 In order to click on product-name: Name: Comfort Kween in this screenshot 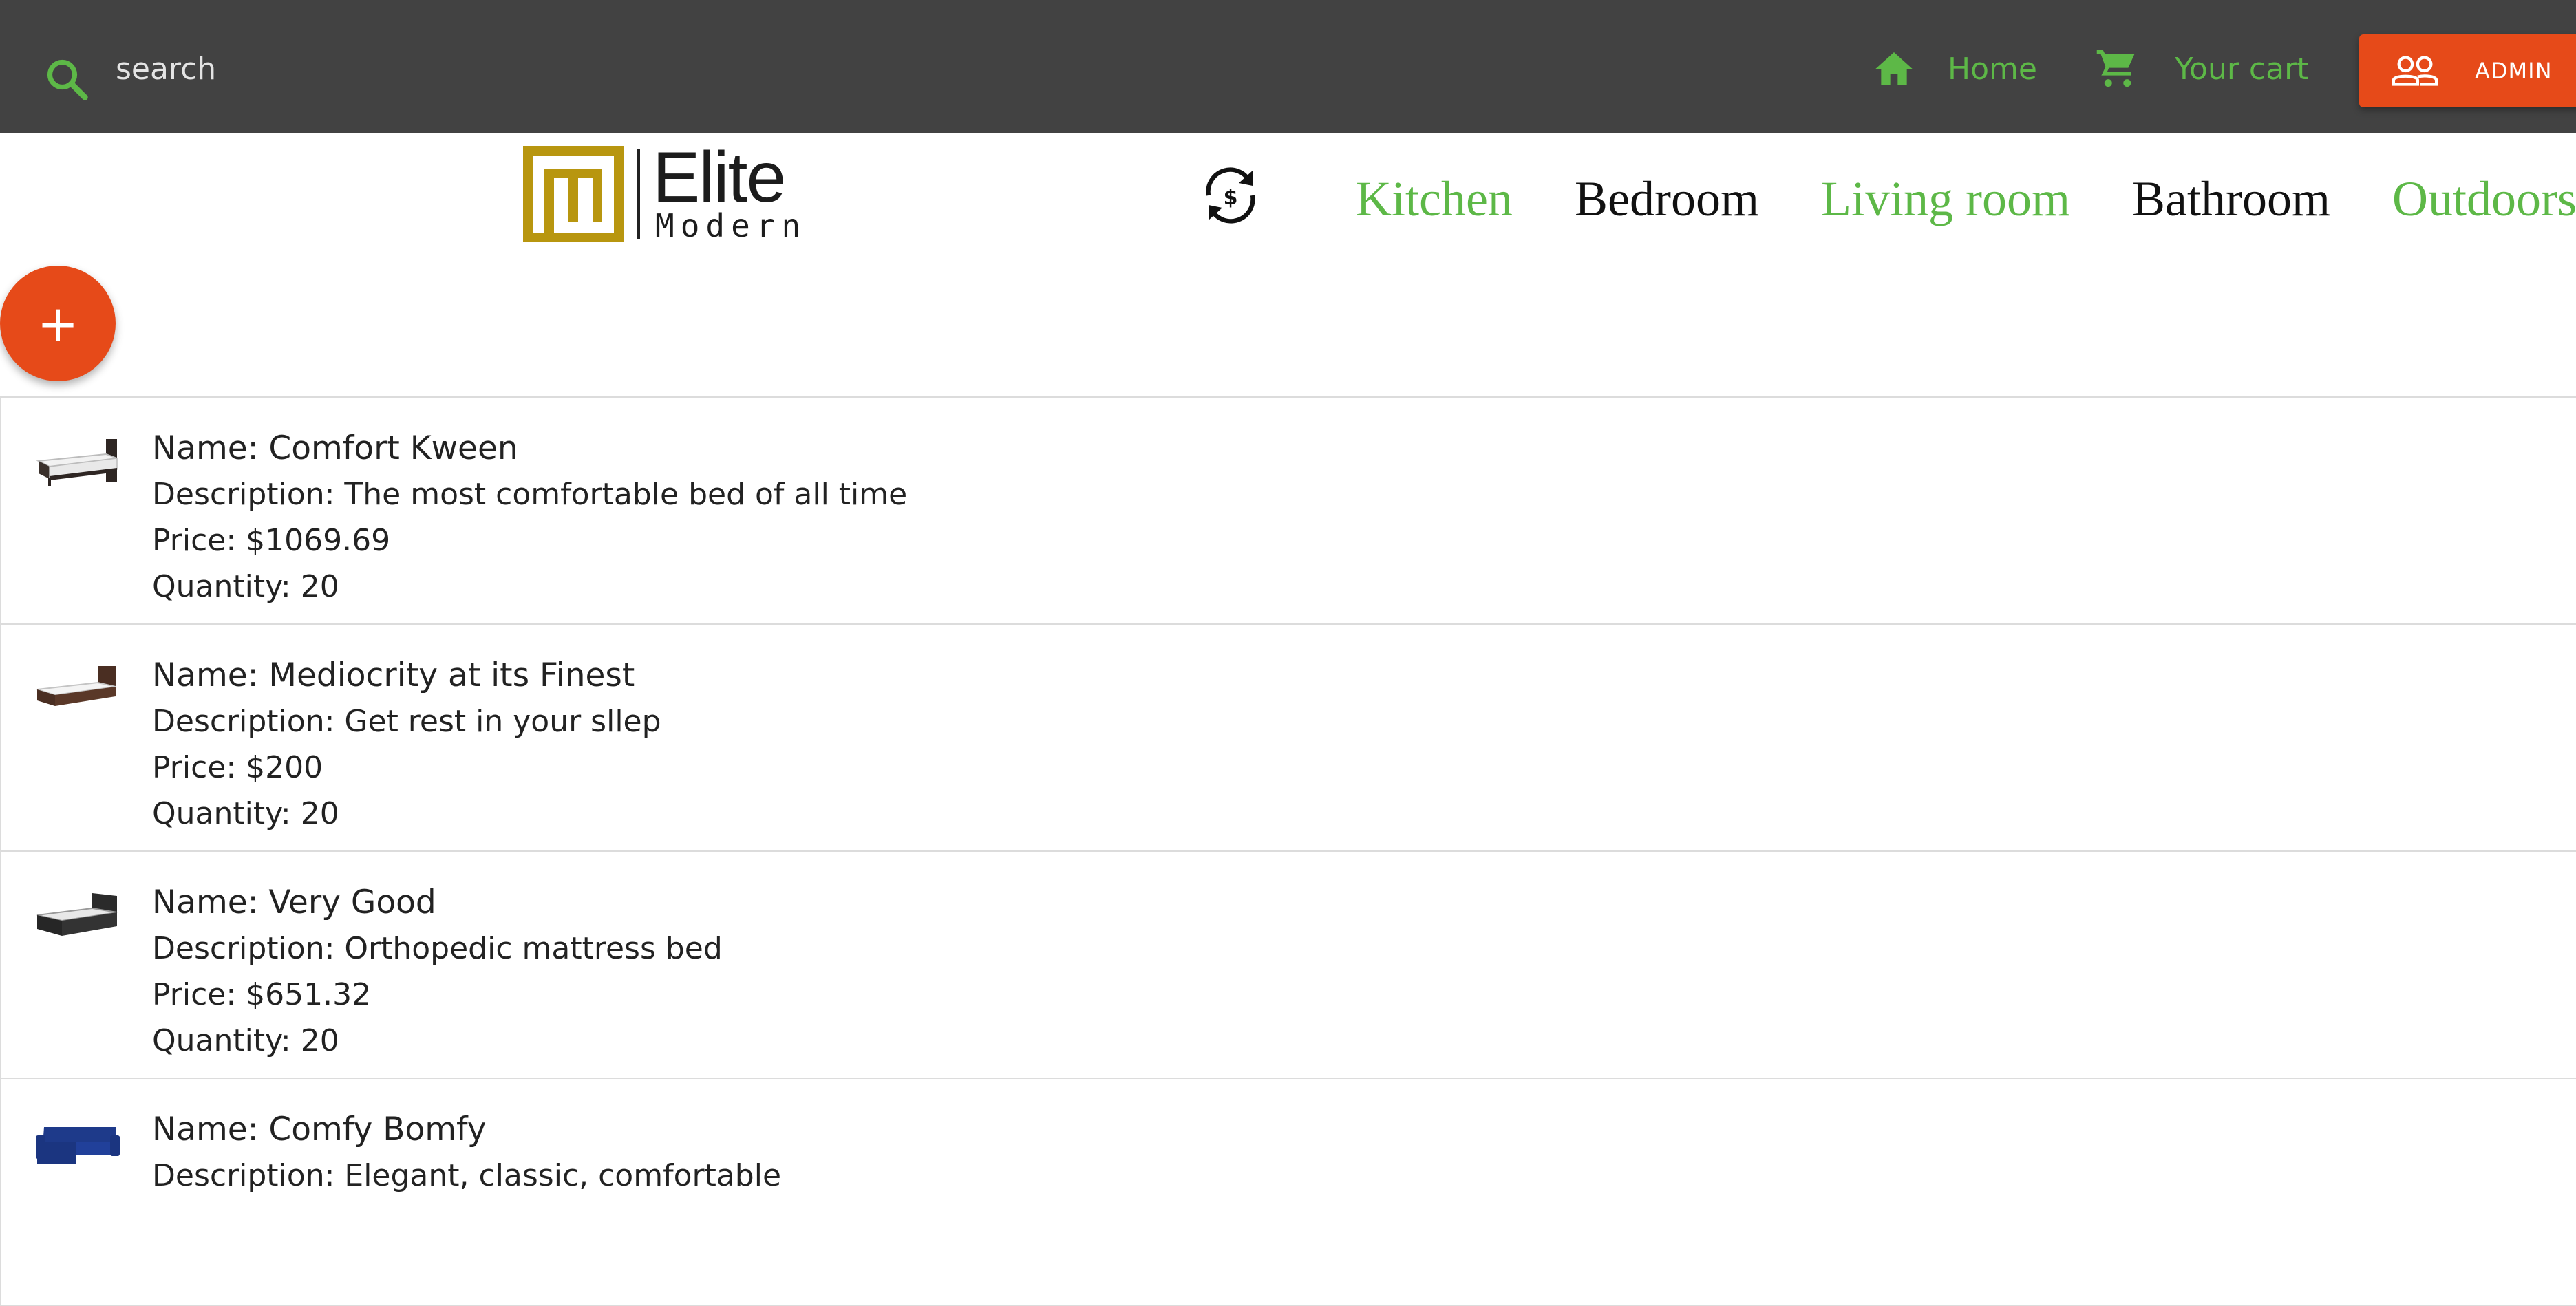, I will do `click(335, 448)`.